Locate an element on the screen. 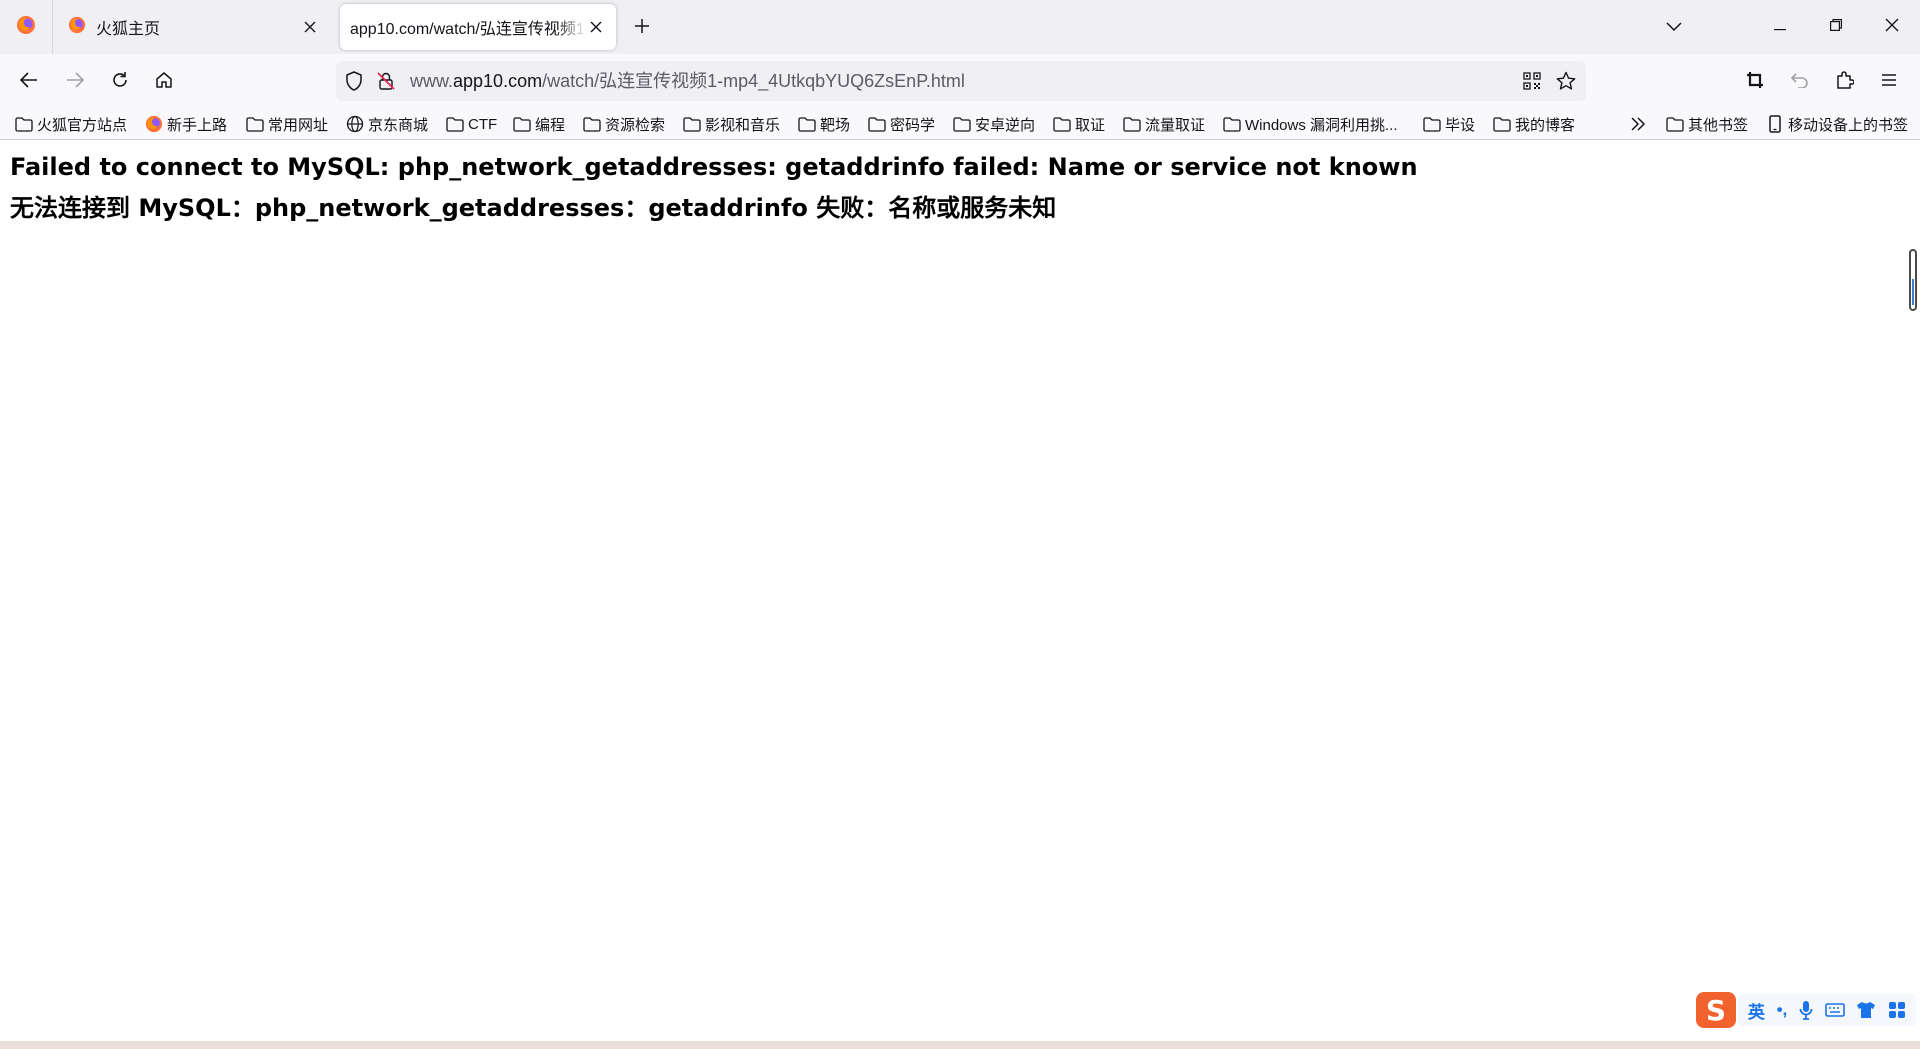  bookmark-label: 取证 is located at coordinates (1090, 125).